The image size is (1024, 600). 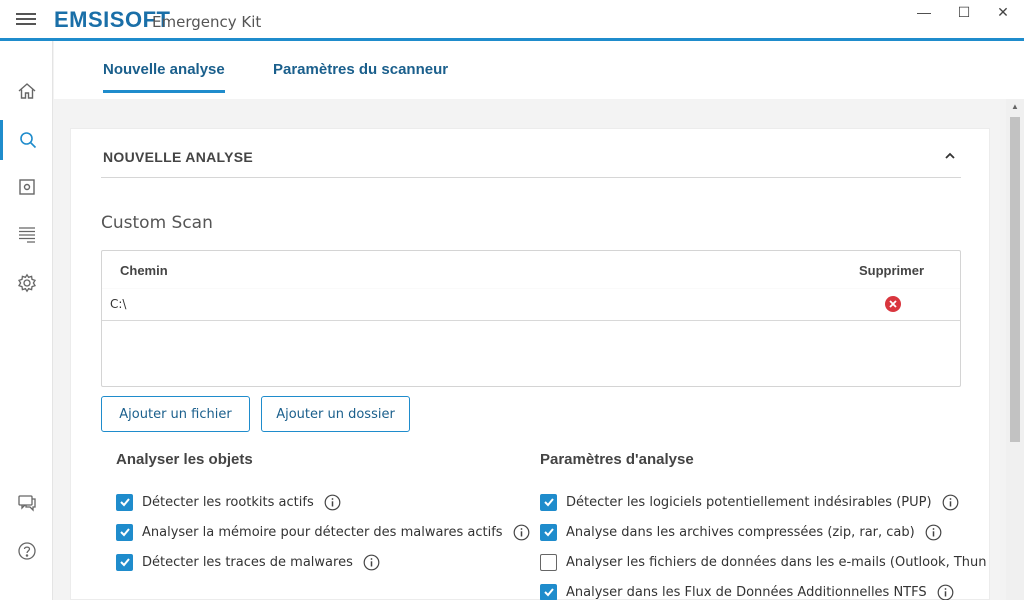 What do you see at coordinates (1015, 108) in the screenshot?
I see `scroll-up-icon: ▲` at bounding box center [1015, 108].